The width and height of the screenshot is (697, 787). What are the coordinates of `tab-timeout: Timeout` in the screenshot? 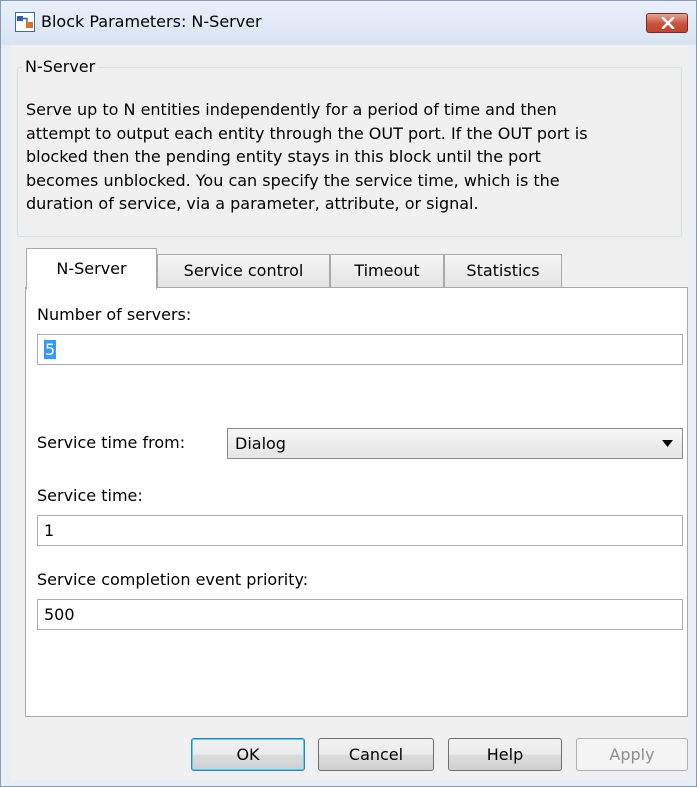 It's located at (387, 271).